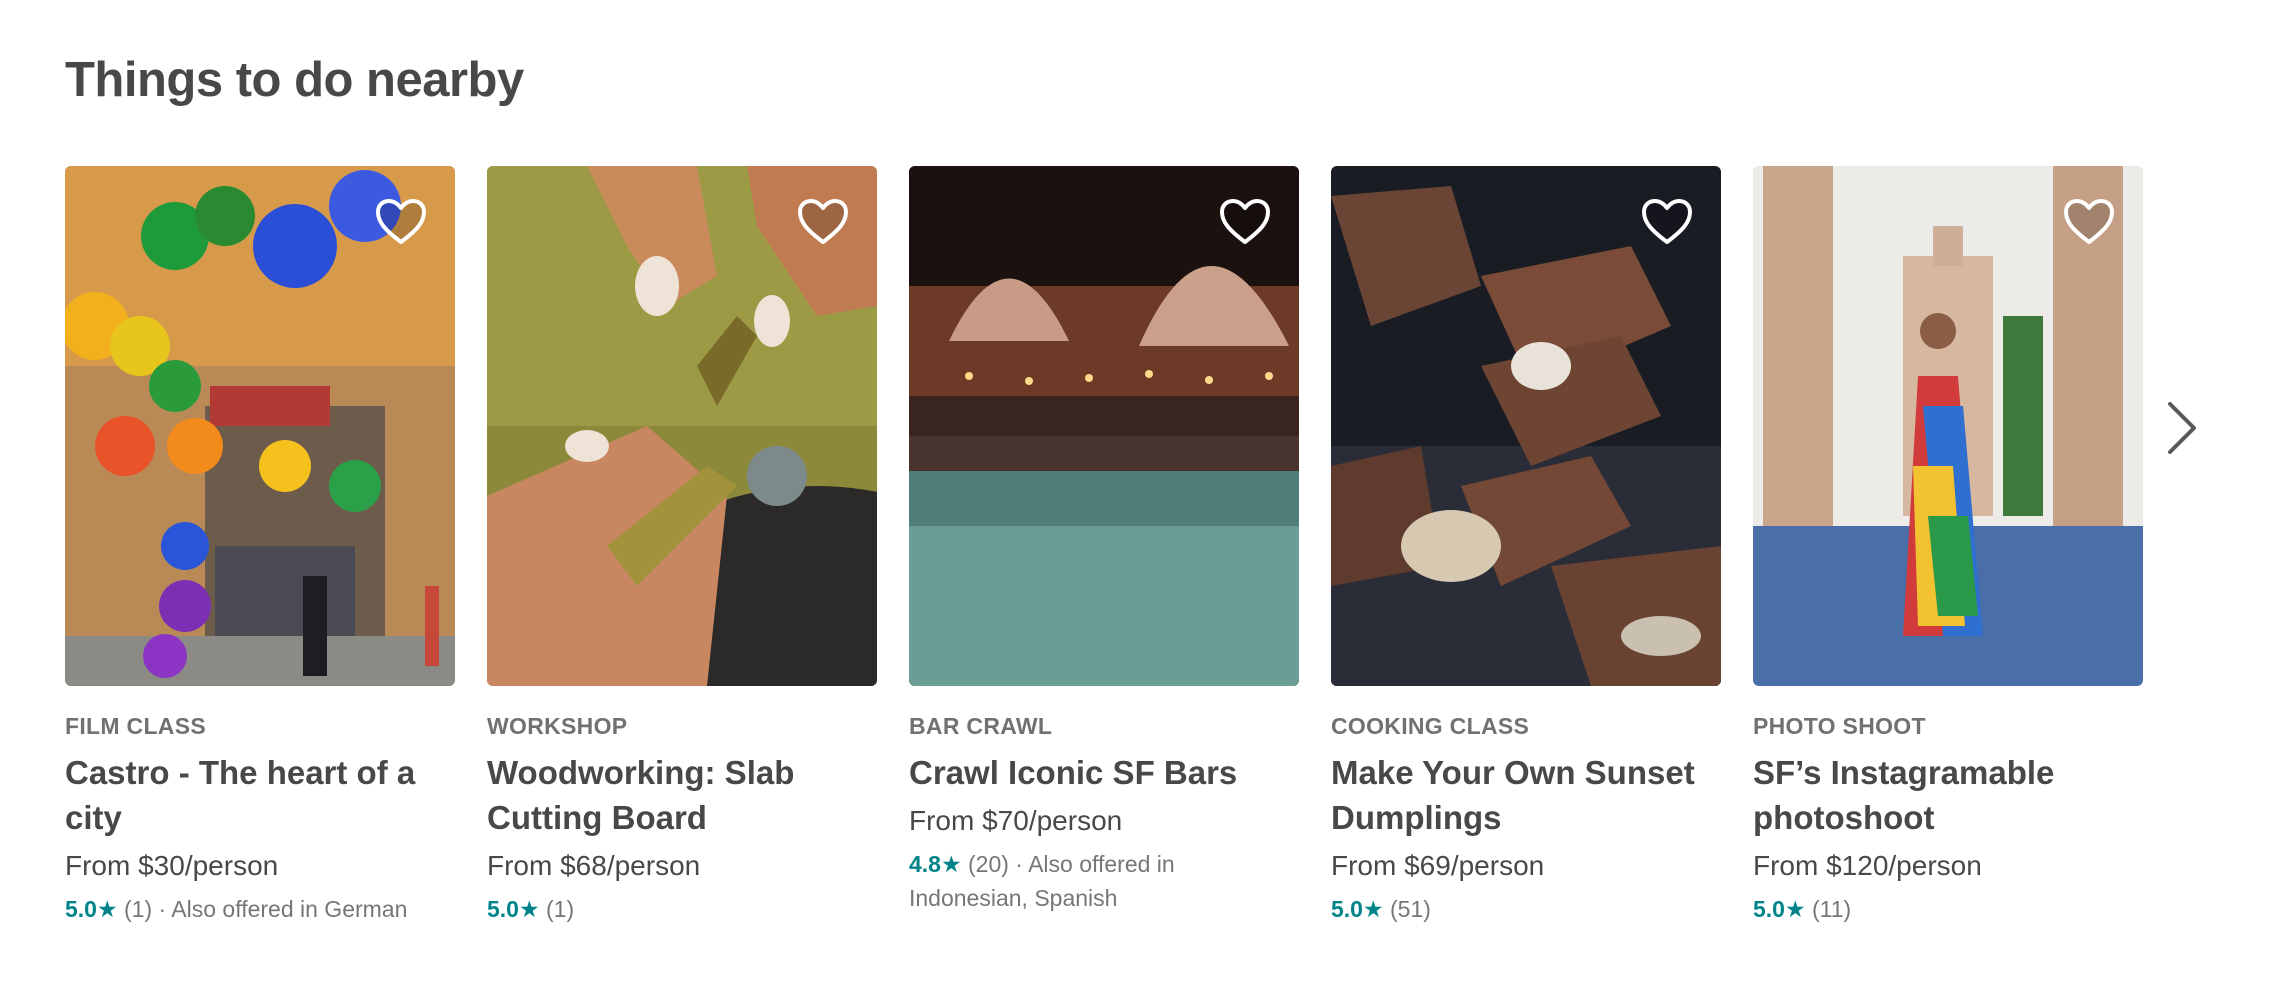 The width and height of the screenshot is (2284, 994). I want to click on experience-price: From $69/person, so click(1438, 865).